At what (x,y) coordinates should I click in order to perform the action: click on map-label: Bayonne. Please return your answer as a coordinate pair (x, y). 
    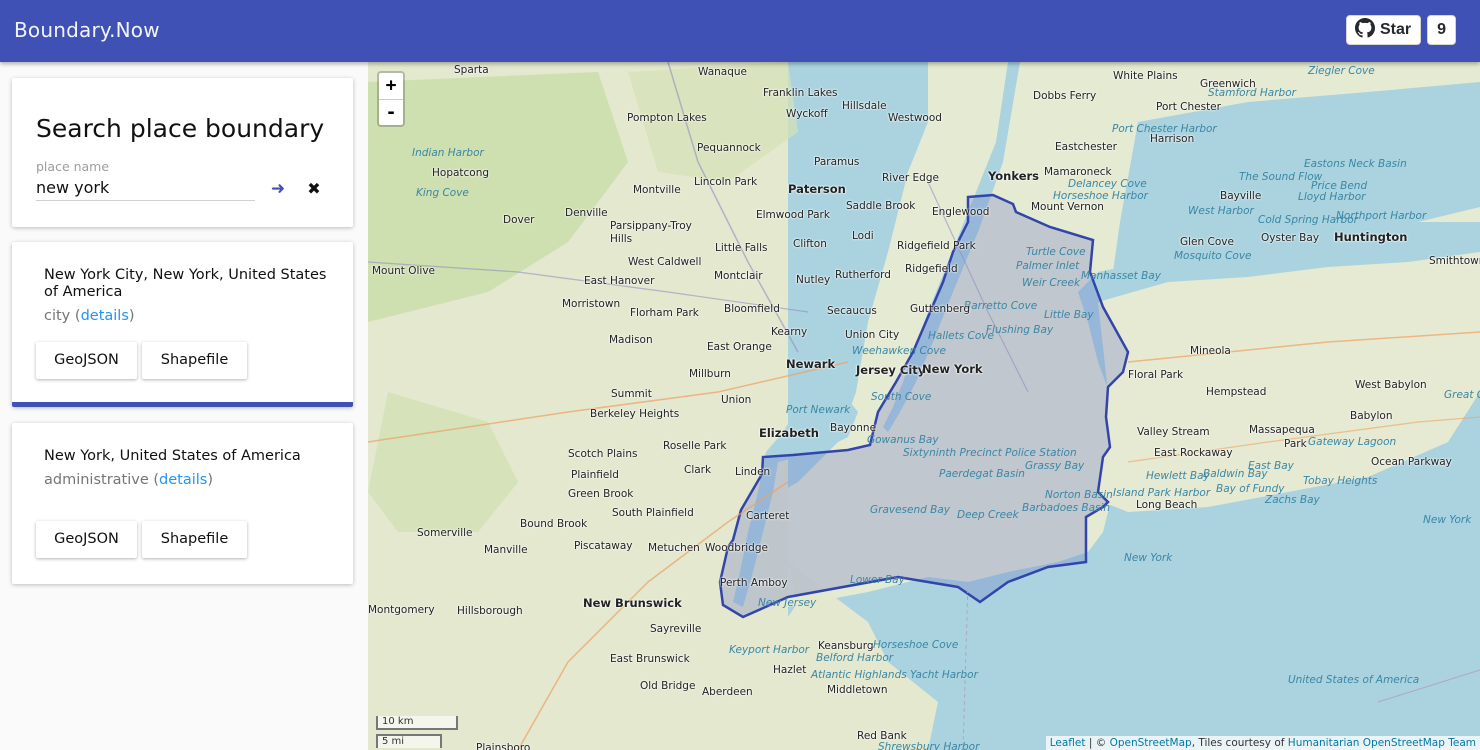
    Looking at the image, I should click on (853, 428).